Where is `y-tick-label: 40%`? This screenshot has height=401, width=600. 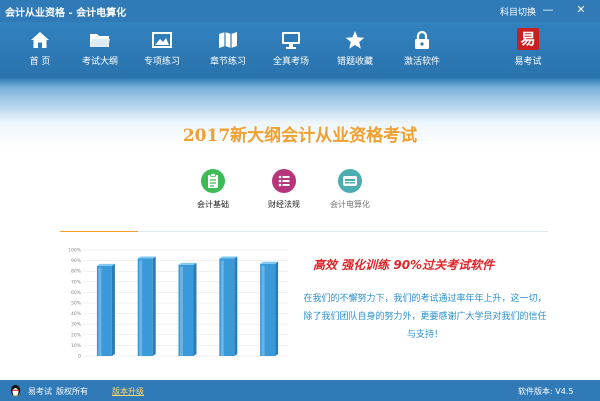 y-tick-label: 40% is located at coordinates (76, 314).